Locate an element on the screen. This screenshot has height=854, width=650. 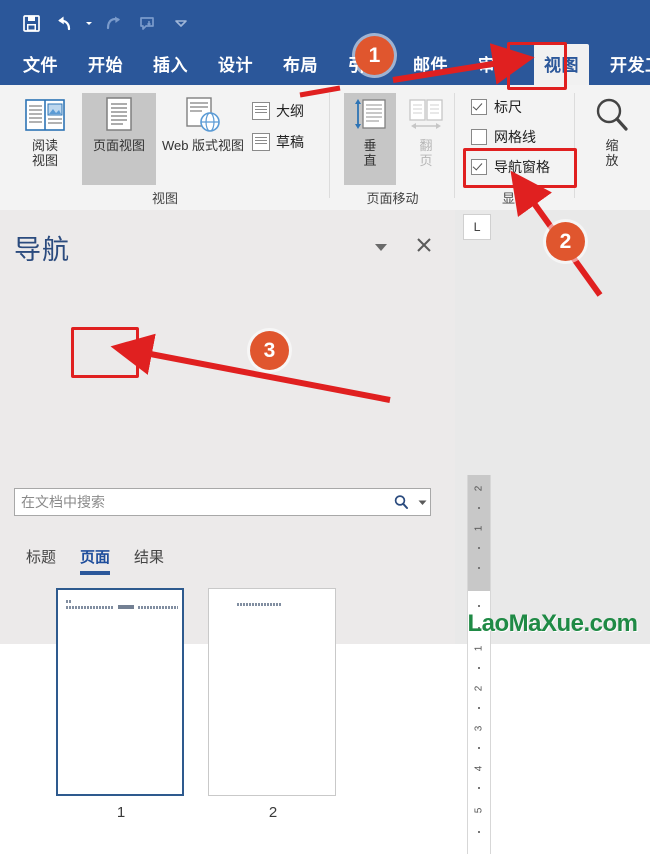
annotation-box-pages-tab is located at coordinates (105, 352).